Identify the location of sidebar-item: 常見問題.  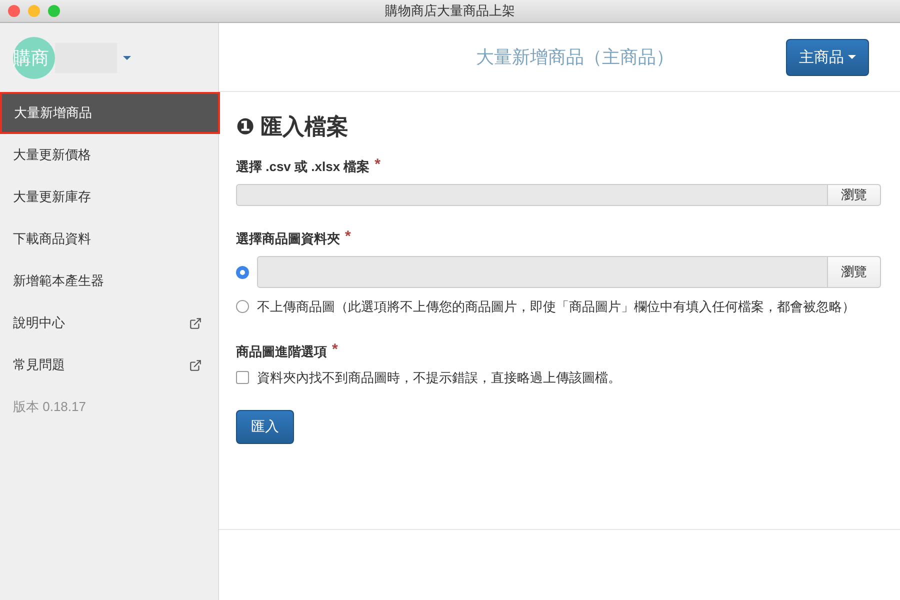
(109, 365).